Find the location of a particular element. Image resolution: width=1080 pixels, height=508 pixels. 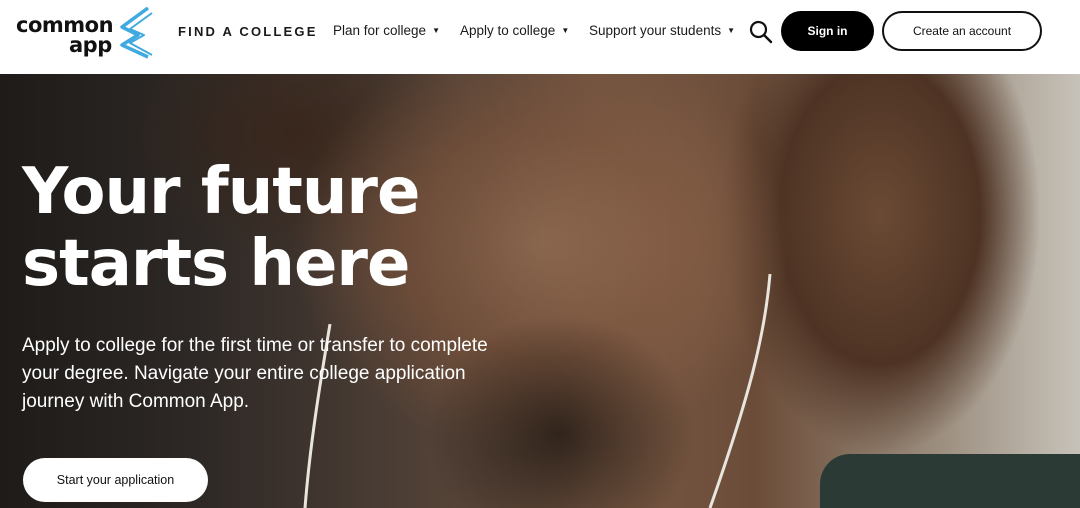

nav-support-label: Support your students is located at coordinates (655, 30).